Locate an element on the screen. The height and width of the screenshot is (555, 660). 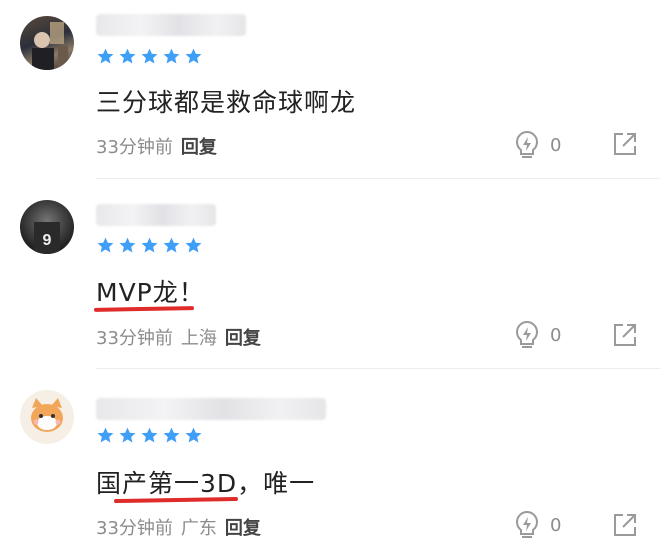
comment-meta: 33分钟前 上海 回复 is located at coordinates (178, 337).